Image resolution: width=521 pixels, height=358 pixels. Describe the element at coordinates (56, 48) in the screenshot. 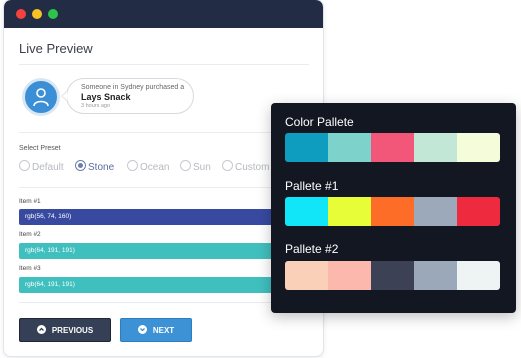

I see `page-title: Live Preview` at that location.